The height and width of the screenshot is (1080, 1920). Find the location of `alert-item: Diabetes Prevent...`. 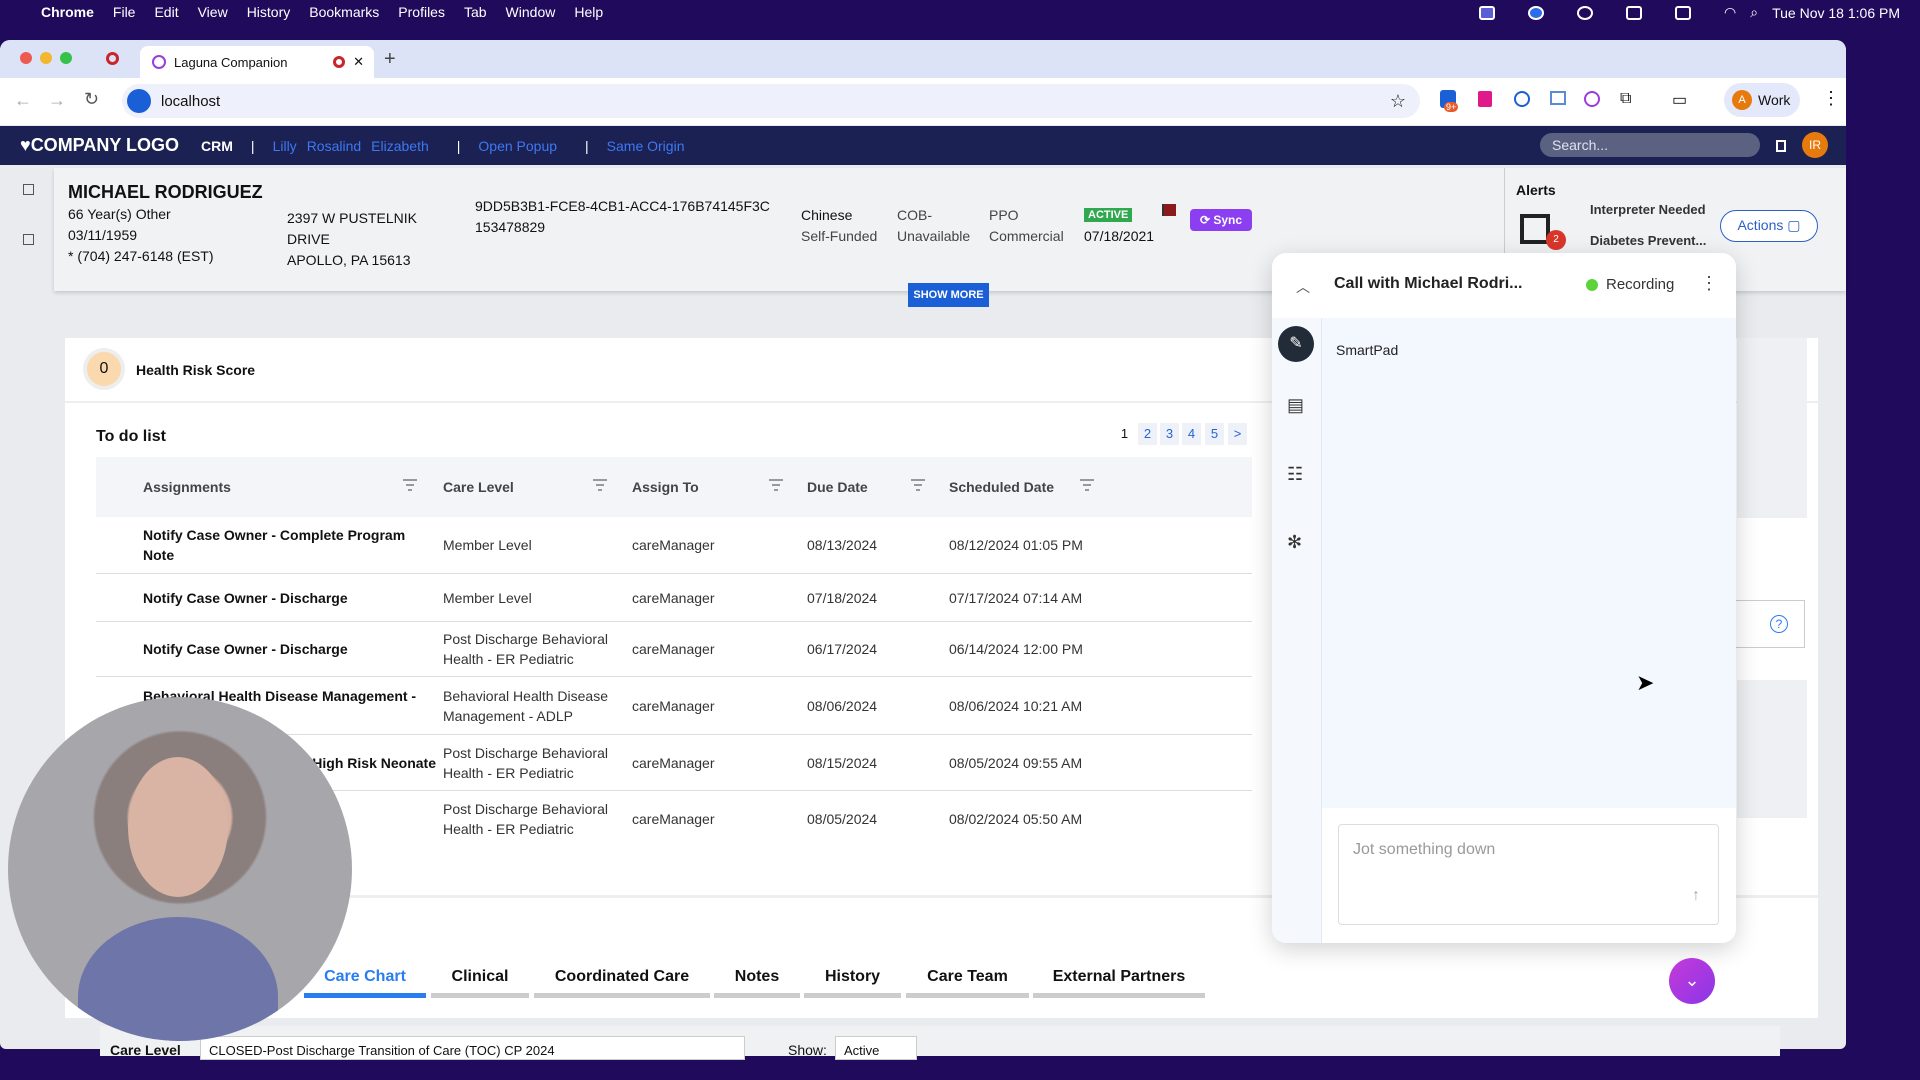

alert-item: Diabetes Prevent... is located at coordinates (1648, 240).